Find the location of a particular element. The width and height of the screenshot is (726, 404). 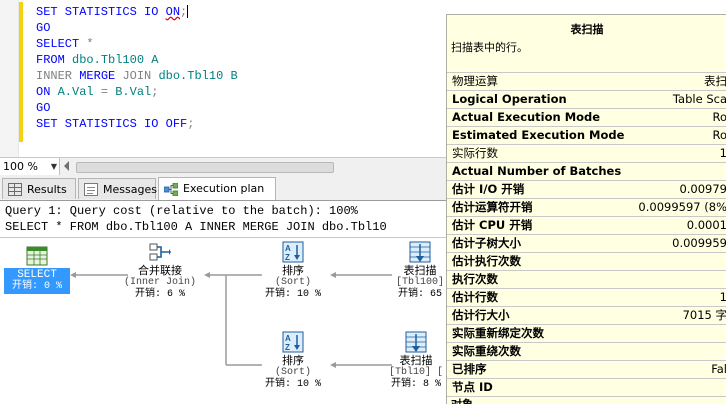

plan-node-select: SELECT 开销: 0 % is located at coordinates (37, 270).